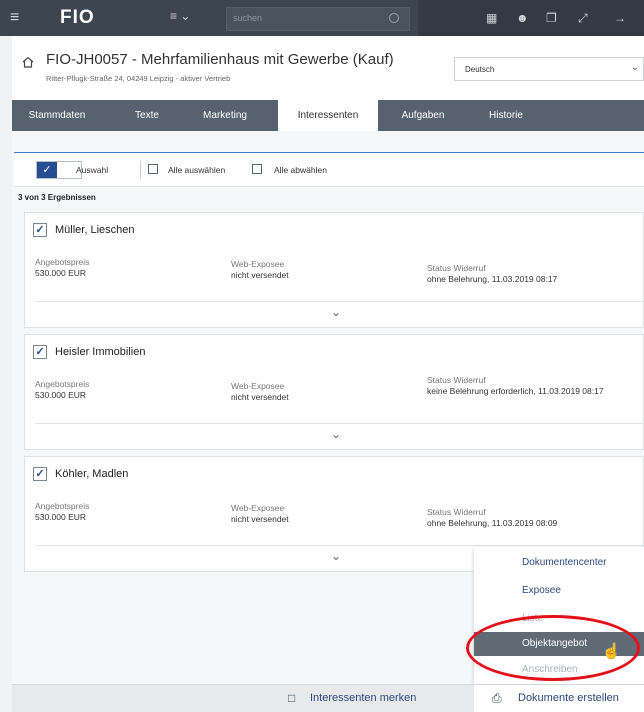 This screenshot has width=644, height=712. What do you see at coordinates (195, 19) in the screenshot?
I see `view-switcher: ≡ ⌄` at bounding box center [195, 19].